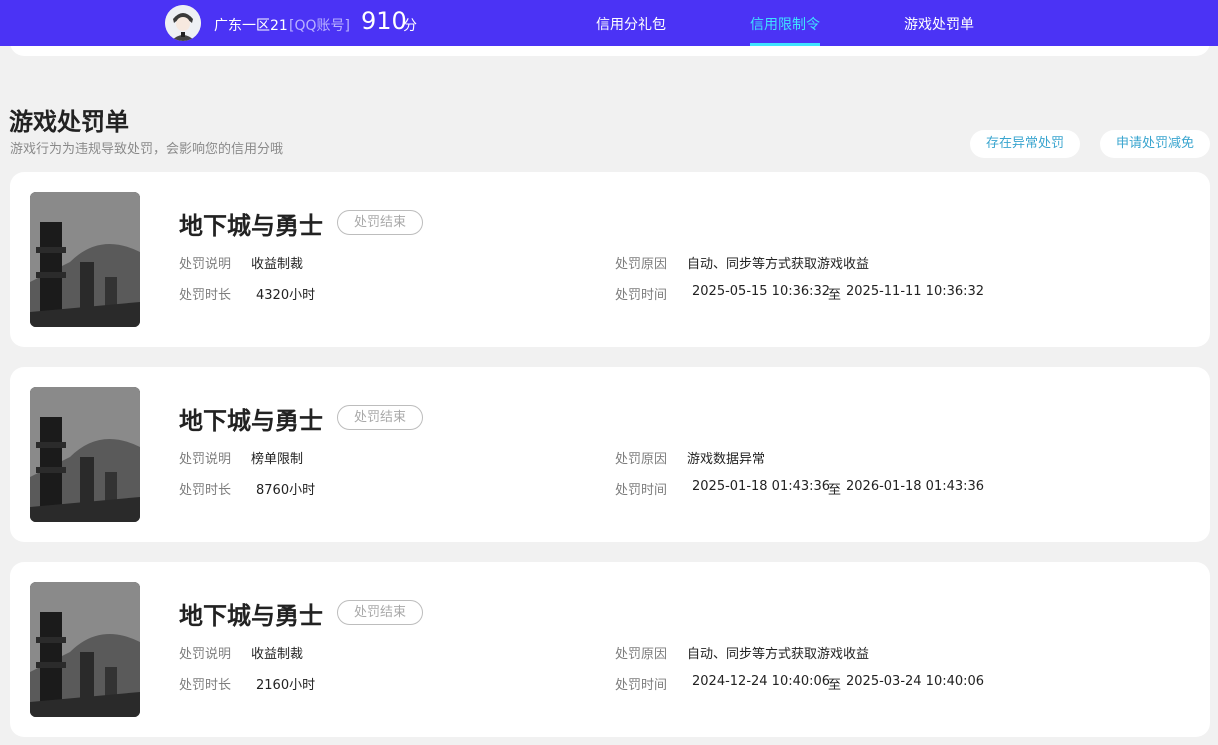  What do you see at coordinates (286, 490) in the screenshot?
I see `duration-value: 8760小时` at bounding box center [286, 490].